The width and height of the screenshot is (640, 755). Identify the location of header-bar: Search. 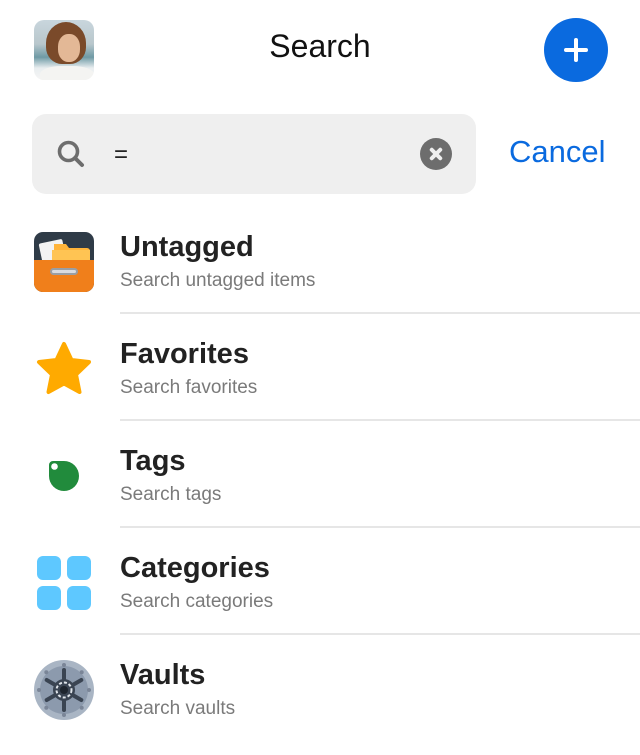
(320, 50).